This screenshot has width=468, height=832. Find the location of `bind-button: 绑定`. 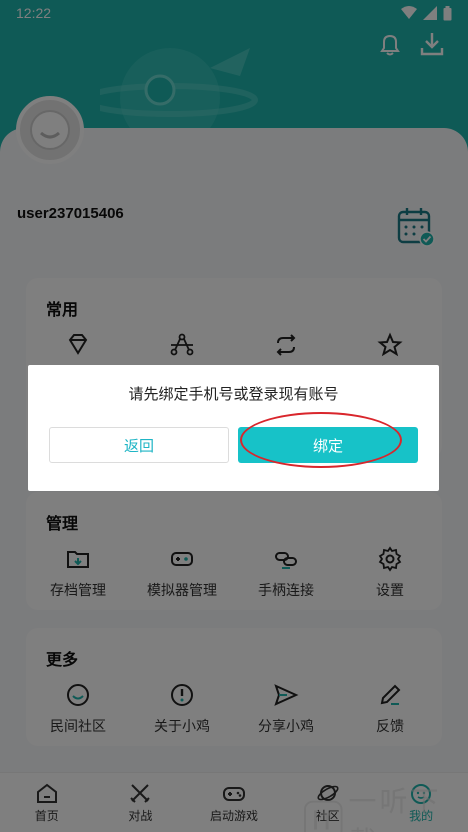

bind-button: 绑定 is located at coordinates (328, 445).